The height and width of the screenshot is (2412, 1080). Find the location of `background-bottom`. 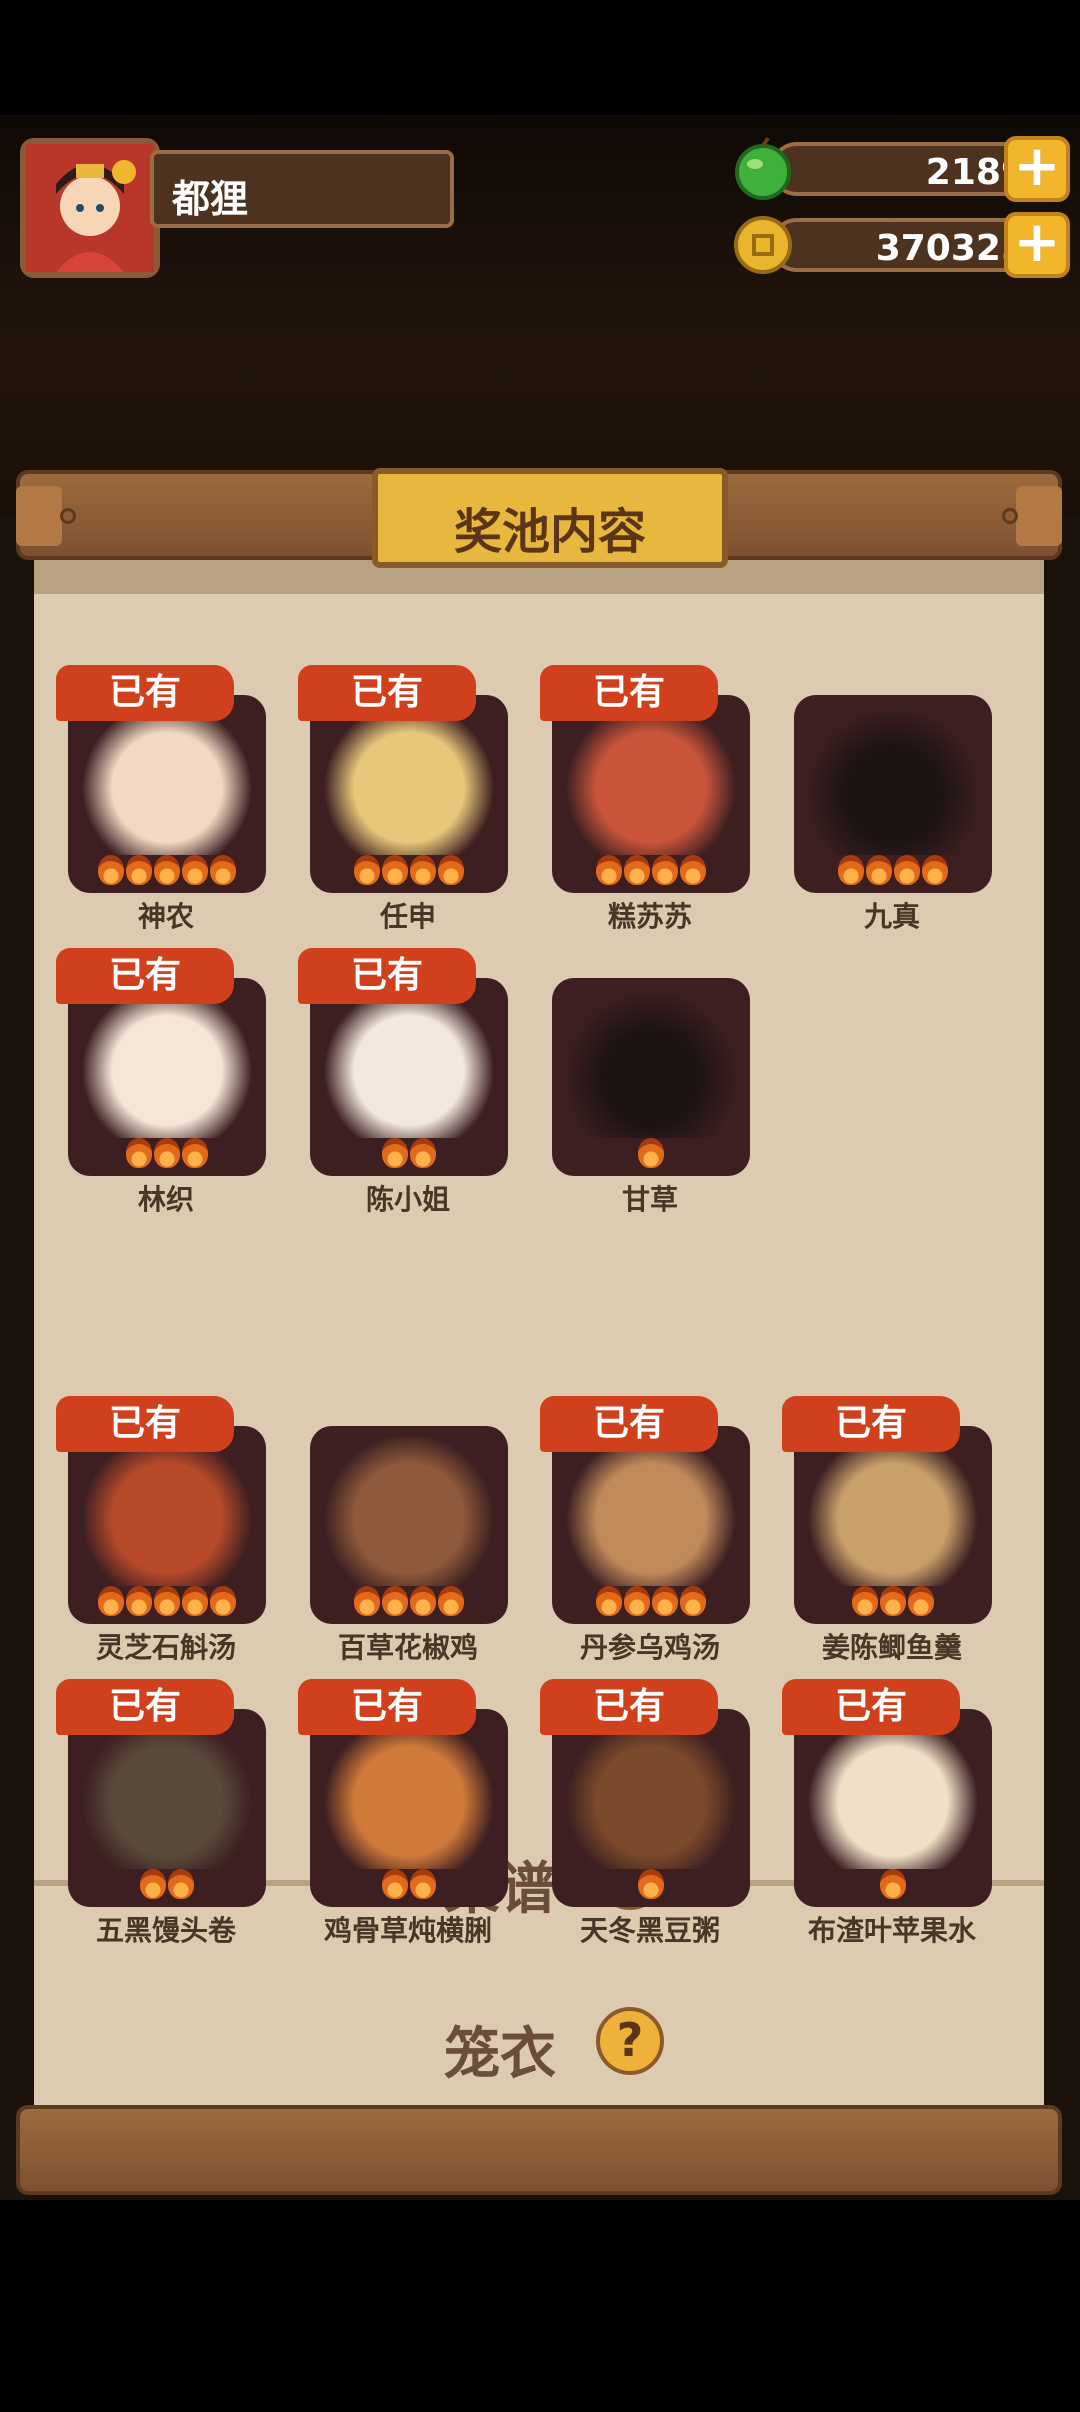

background-bottom is located at coordinates (540, 2306).